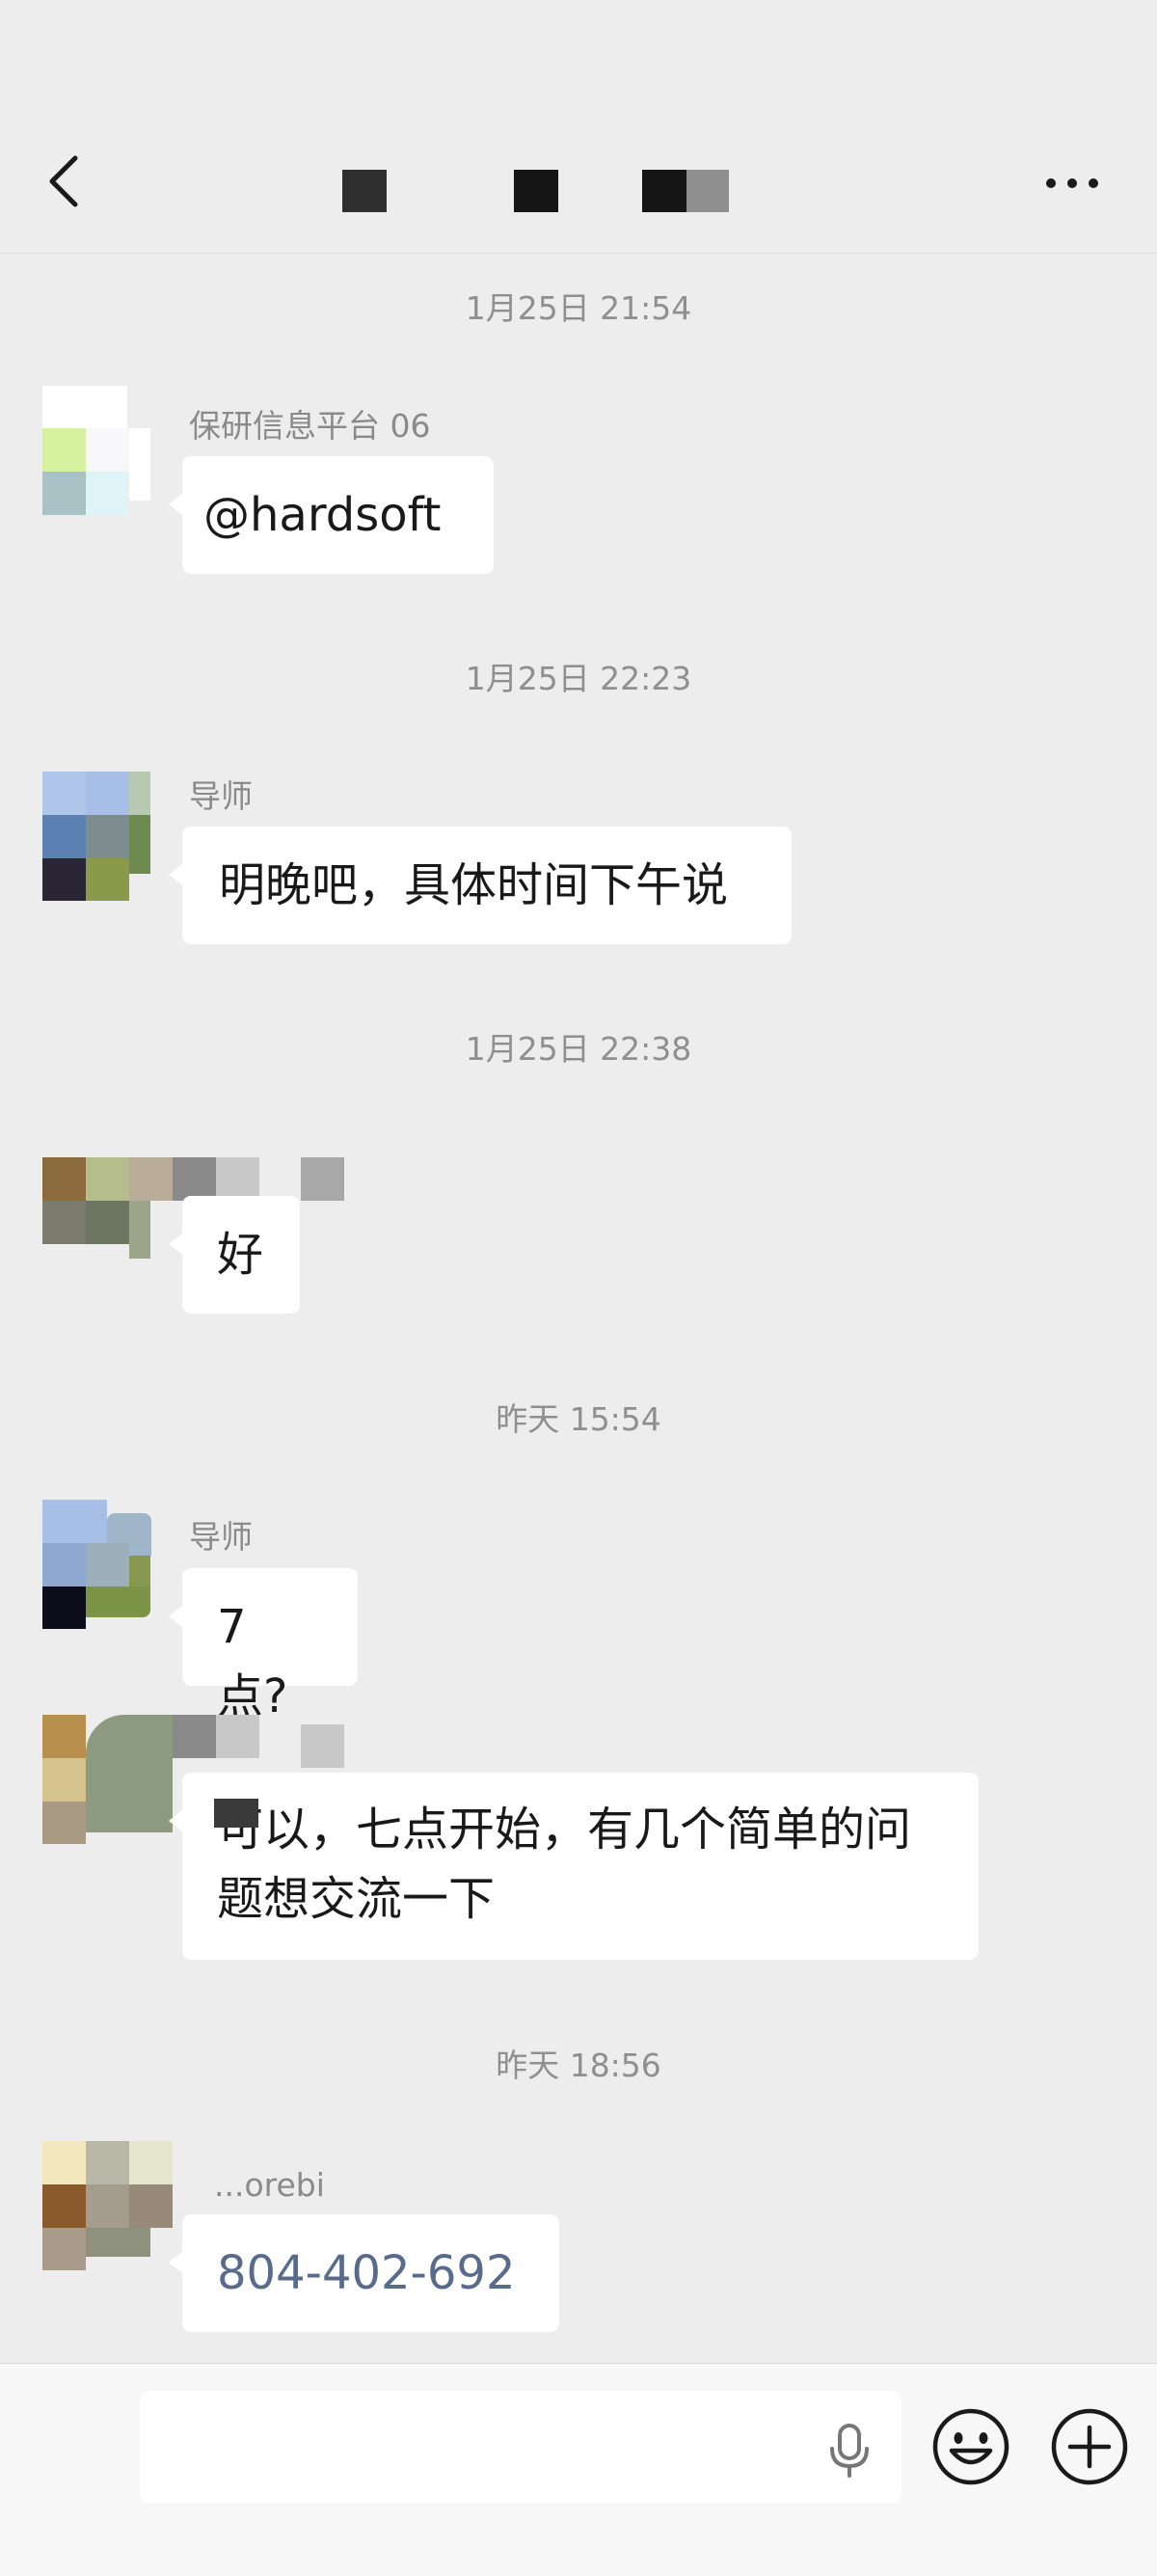  I want to click on message-text: @hardsoft, so click(322, 515).